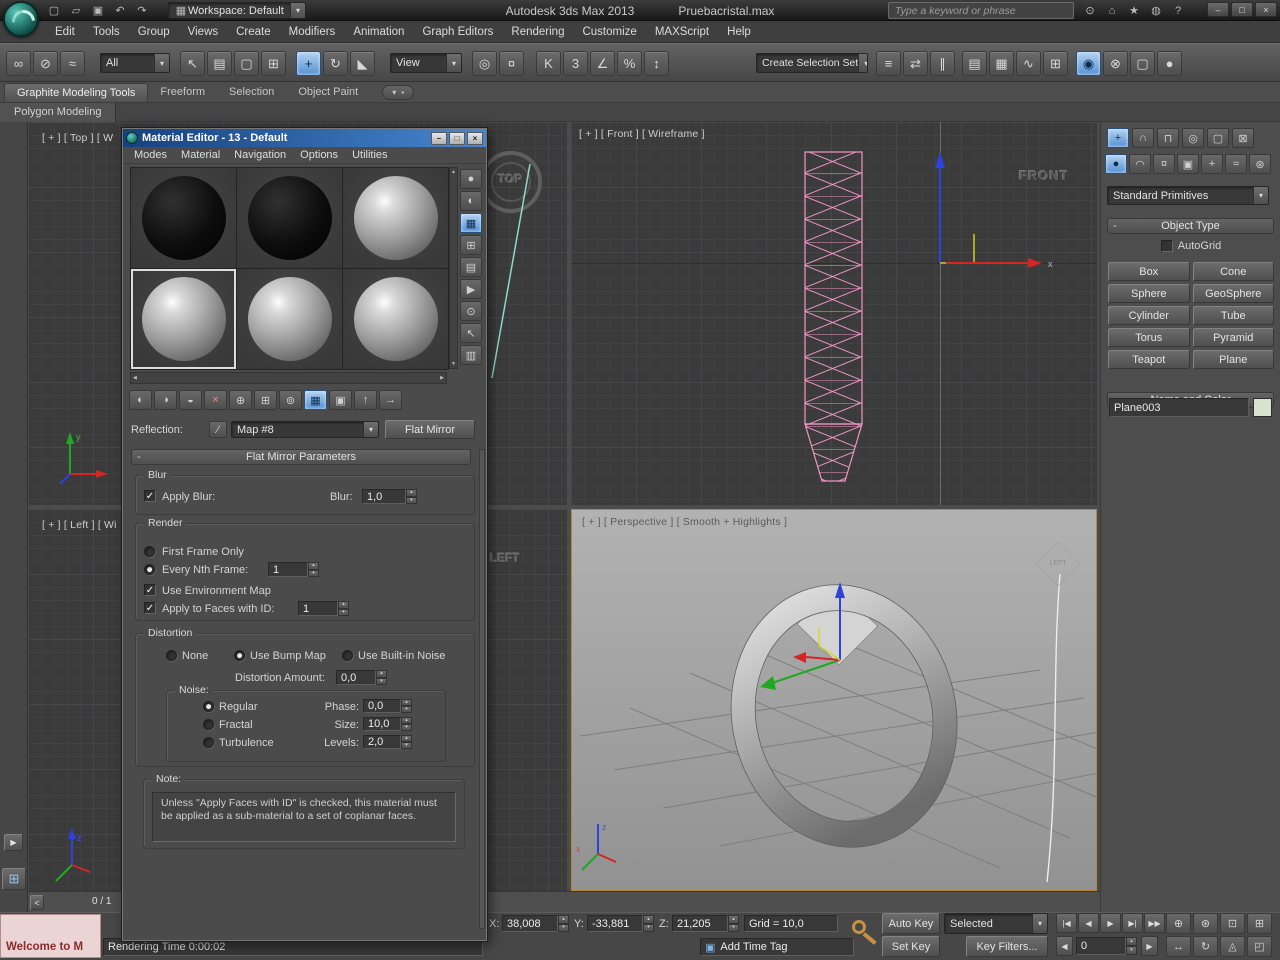 Image resolution: width=1280 pixels, height=960 pixels. What do you see at coordinates (150, 496) in the screenshot?
I see `apply-blur-checkbox` at bounding box center [150, 496].